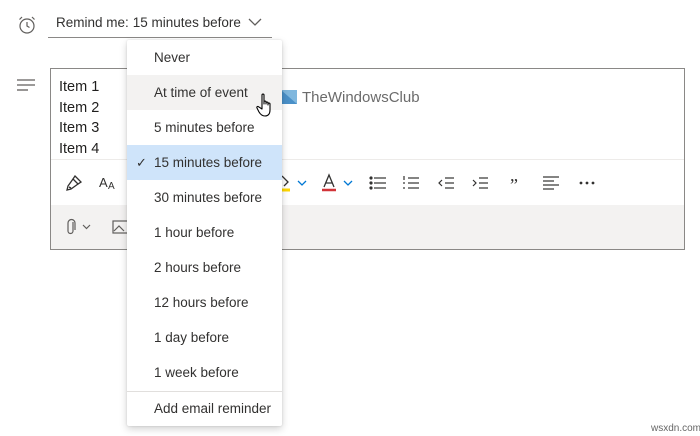  Describe the element at coordinates (27, 25) in the screenshot. I see `alarm-clock-icon` at that location.